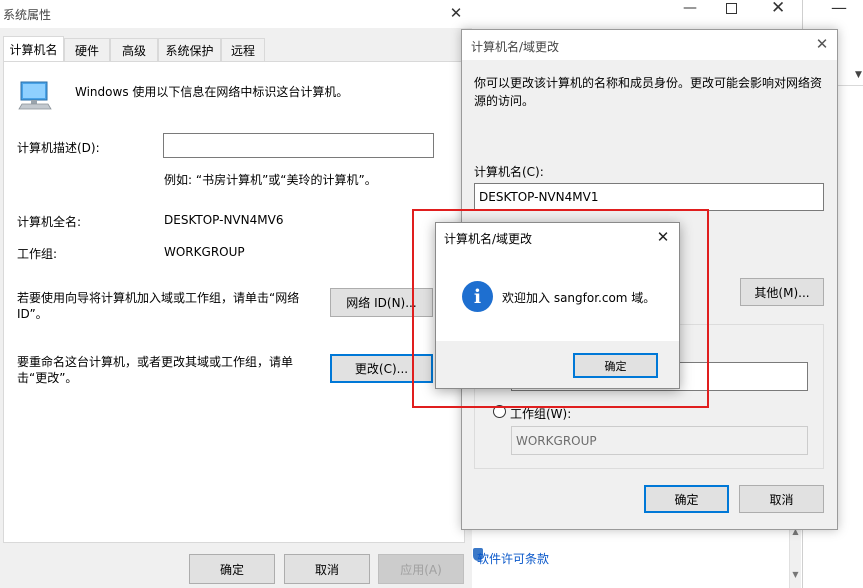 Image resolution: width=863 pixels, height=588 pixels. I want to click on full-name-value: DESKTOP-NVN4MV6, so click(224, 220).